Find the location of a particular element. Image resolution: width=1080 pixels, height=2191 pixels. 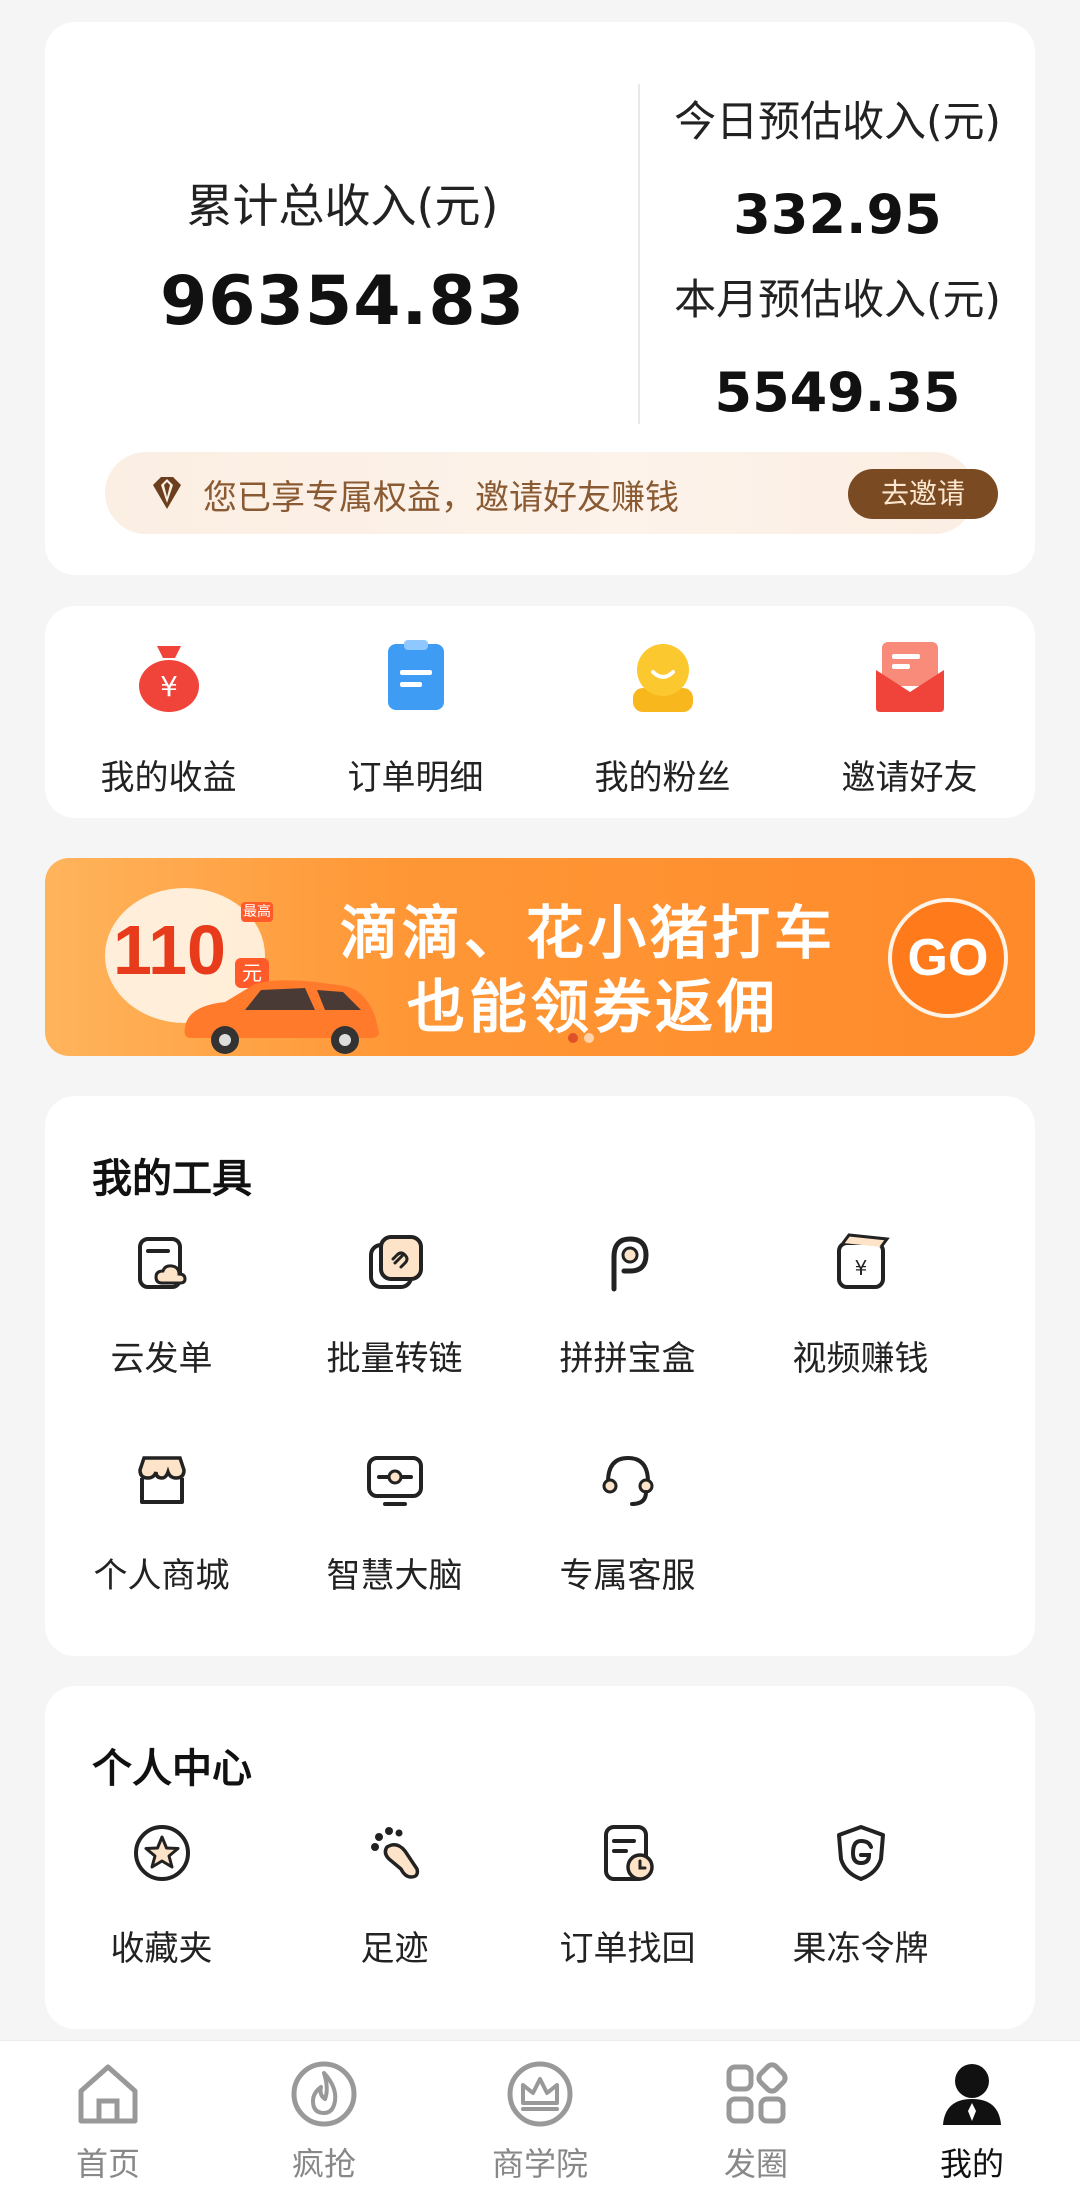

bottom-nav: 首页 疯抢 商学院 发圈 我的 is located at coordinates (540, 2115).